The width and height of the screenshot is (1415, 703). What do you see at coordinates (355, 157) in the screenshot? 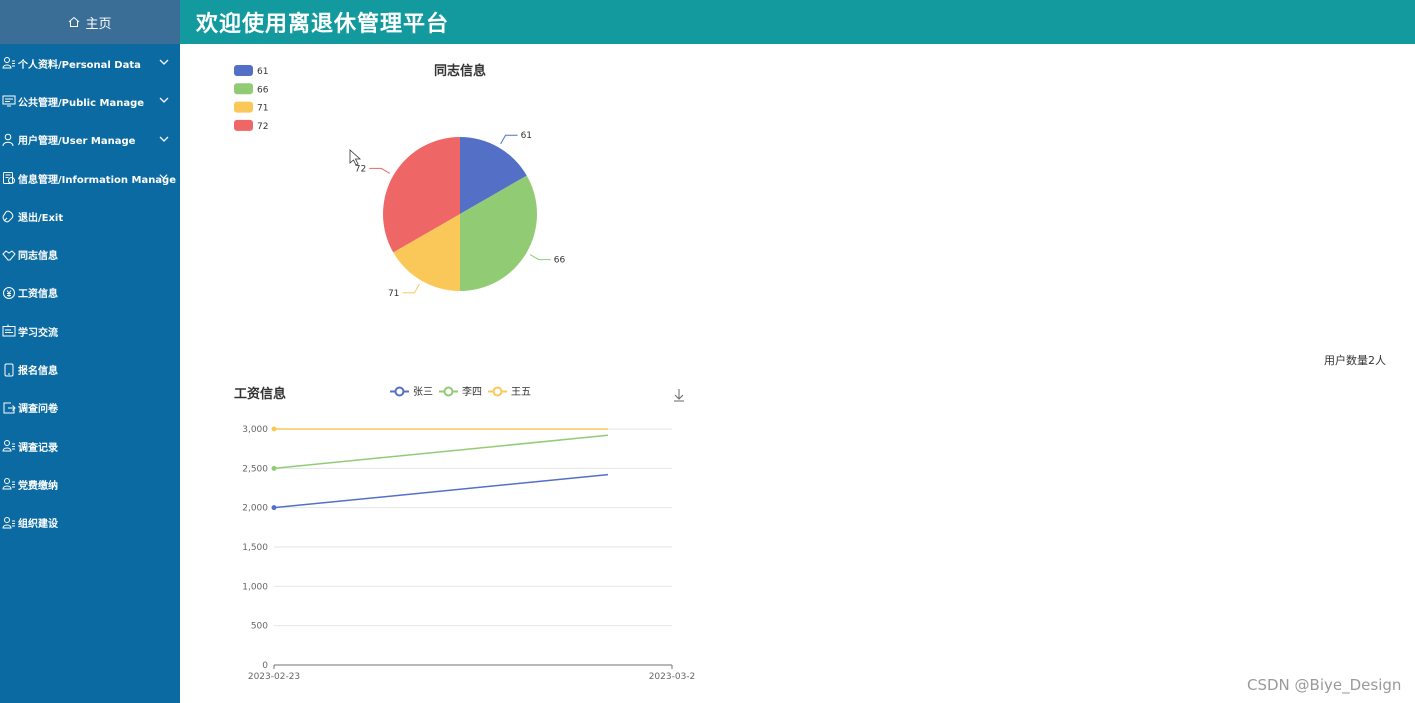
I see `mouse-cursor-icon` at bounding box center [355, 157].